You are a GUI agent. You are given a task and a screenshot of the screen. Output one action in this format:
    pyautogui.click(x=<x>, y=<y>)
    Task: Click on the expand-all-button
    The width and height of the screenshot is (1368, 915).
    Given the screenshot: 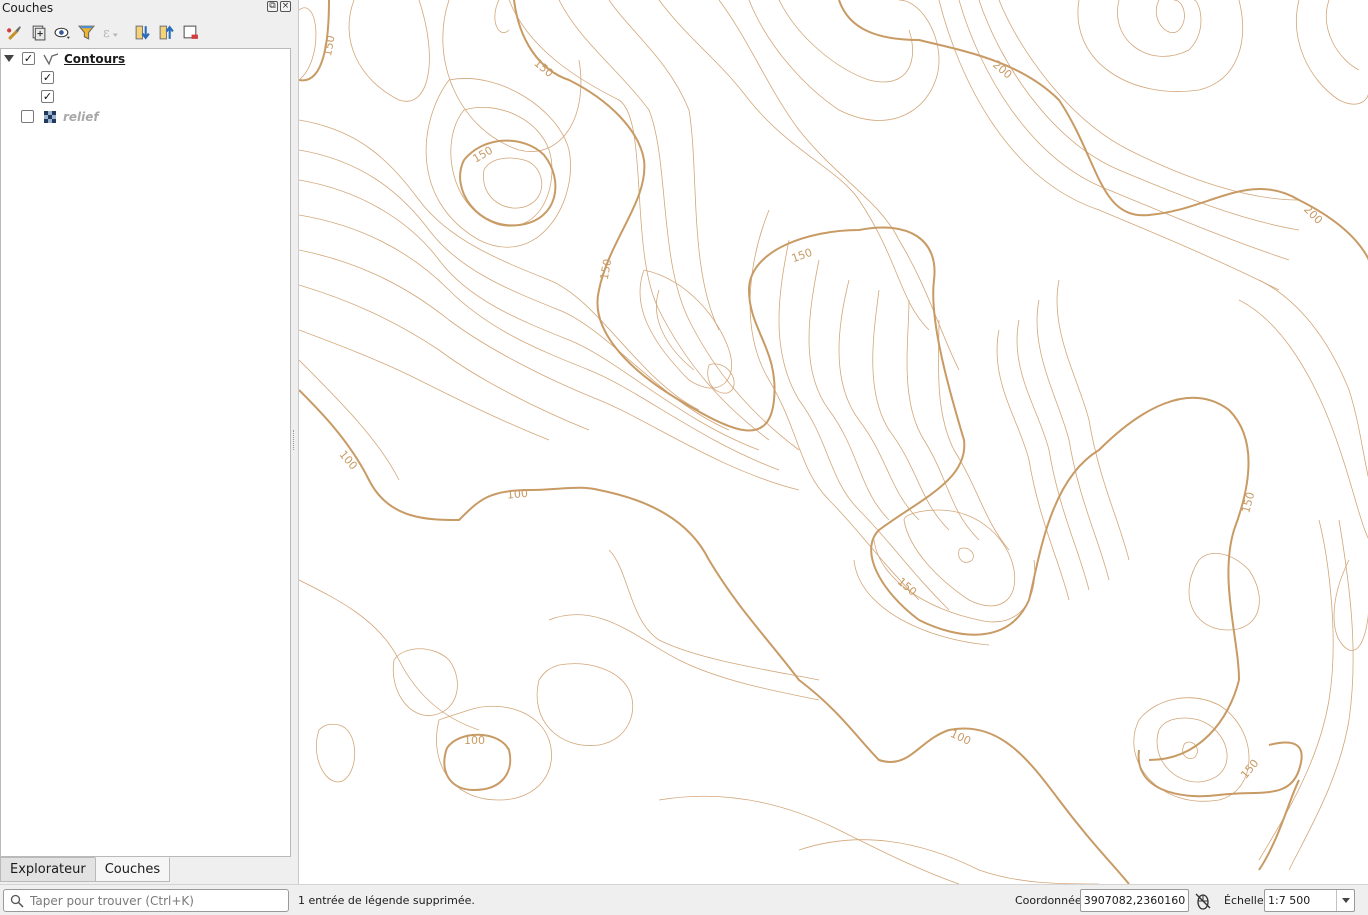 What is the action you would take?
    pyautogui.click(x=142, y=32)
    